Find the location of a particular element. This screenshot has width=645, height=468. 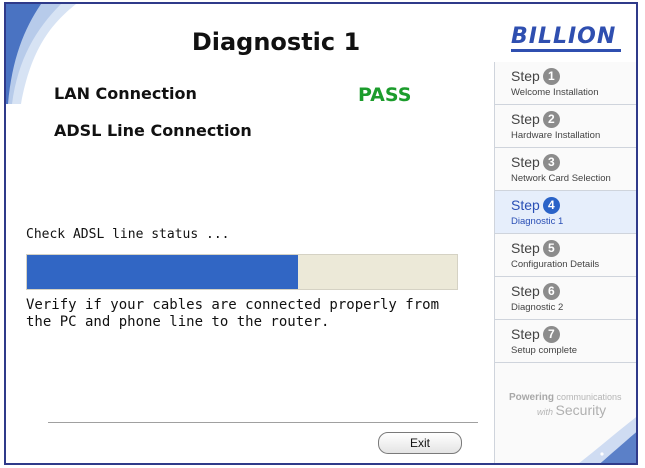

progress-fill is located at coordinates (162, 272).